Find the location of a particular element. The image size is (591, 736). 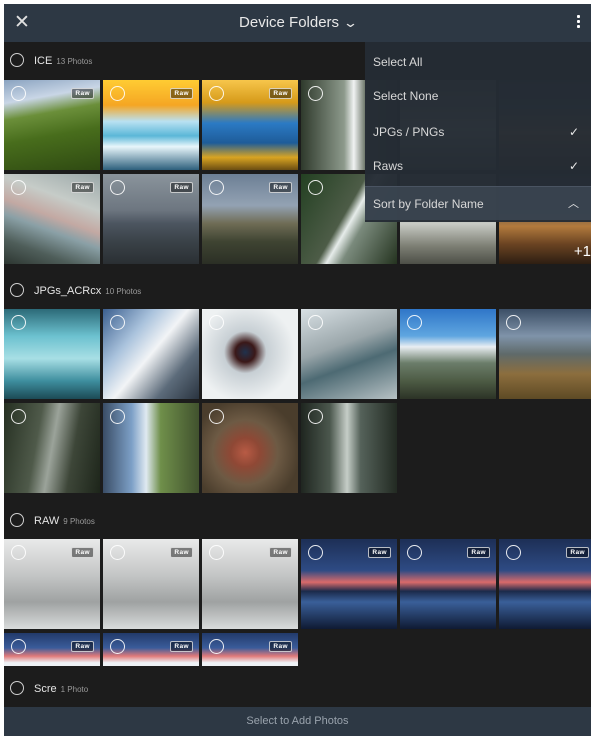

folder-count: 9 Photos is located at coordinates (79, 521).